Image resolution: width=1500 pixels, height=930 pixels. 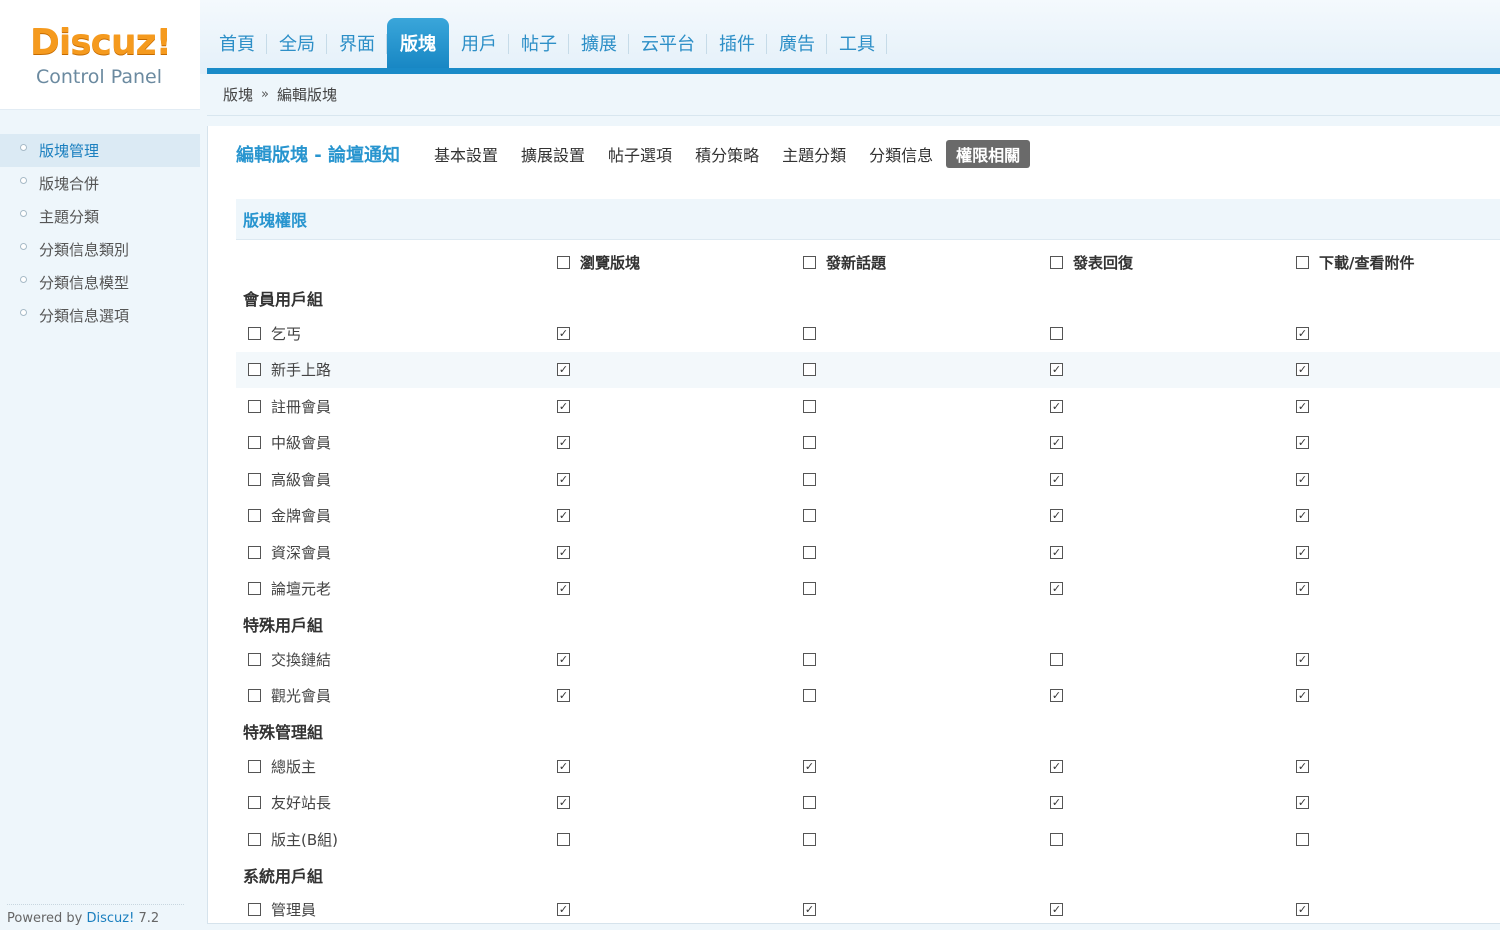 I want to click on nav-tab-9: 廣告, so click(x=797, y=43).